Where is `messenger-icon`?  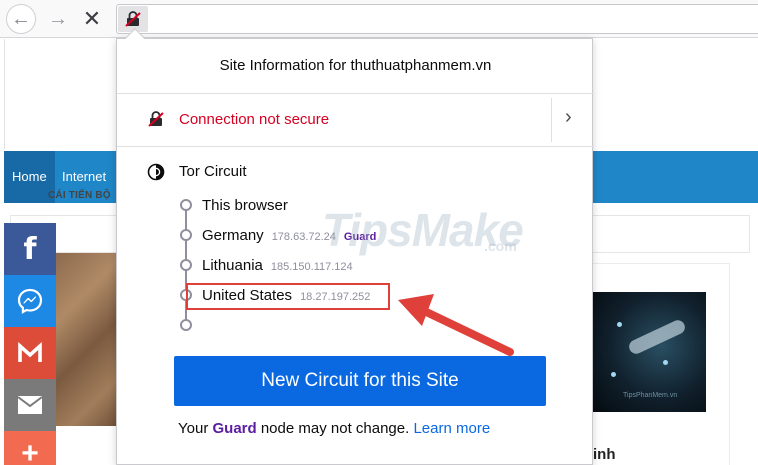 messenger-icon is located at coordinates (30, 301).